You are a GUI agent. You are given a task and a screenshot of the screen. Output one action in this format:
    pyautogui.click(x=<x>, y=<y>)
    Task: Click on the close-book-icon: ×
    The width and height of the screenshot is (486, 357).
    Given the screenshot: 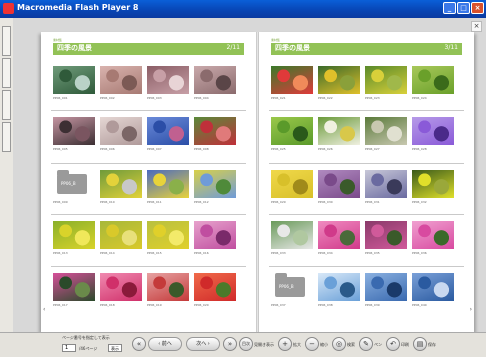 What is the action you would take?
    pyautogui.click(x=476, y=26)
    